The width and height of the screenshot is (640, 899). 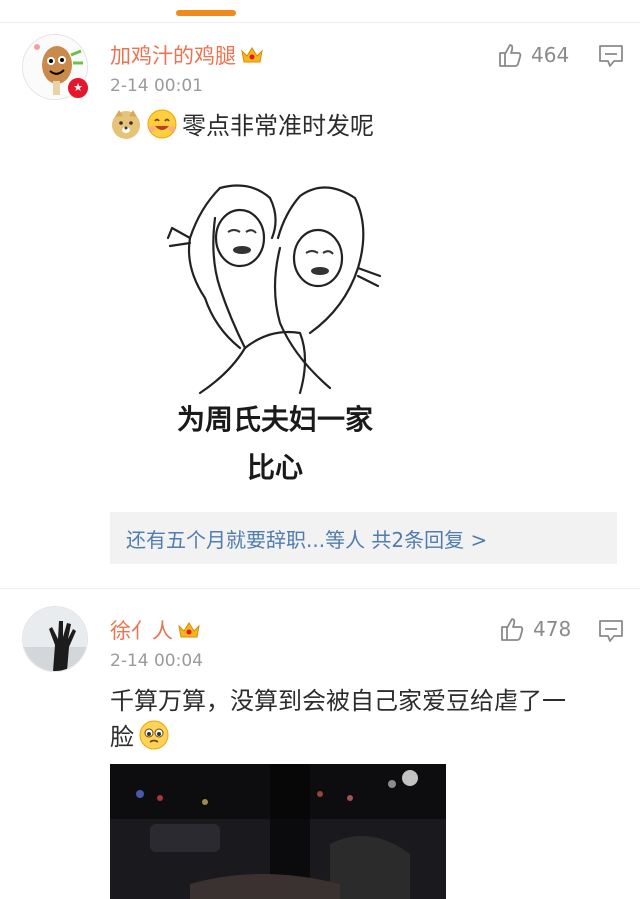 I want to click on timestamp: 2-14 00:01, so click(x=156, y=86).